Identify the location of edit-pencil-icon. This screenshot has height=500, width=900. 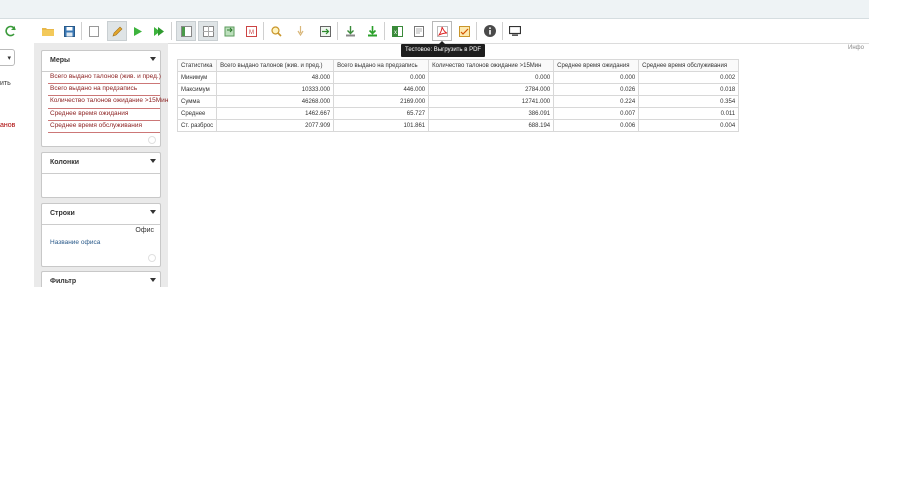
(117, 31).